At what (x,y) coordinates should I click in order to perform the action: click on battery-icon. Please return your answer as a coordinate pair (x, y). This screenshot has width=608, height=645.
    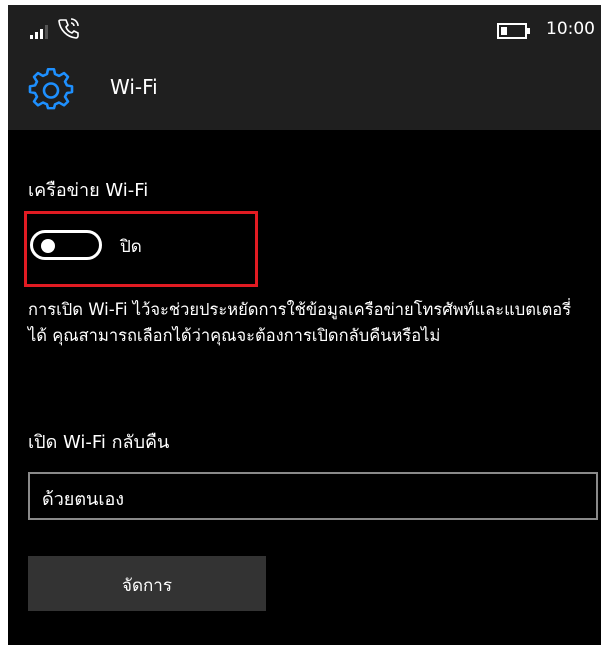
    Looking at the image, I should click on (513, 31).